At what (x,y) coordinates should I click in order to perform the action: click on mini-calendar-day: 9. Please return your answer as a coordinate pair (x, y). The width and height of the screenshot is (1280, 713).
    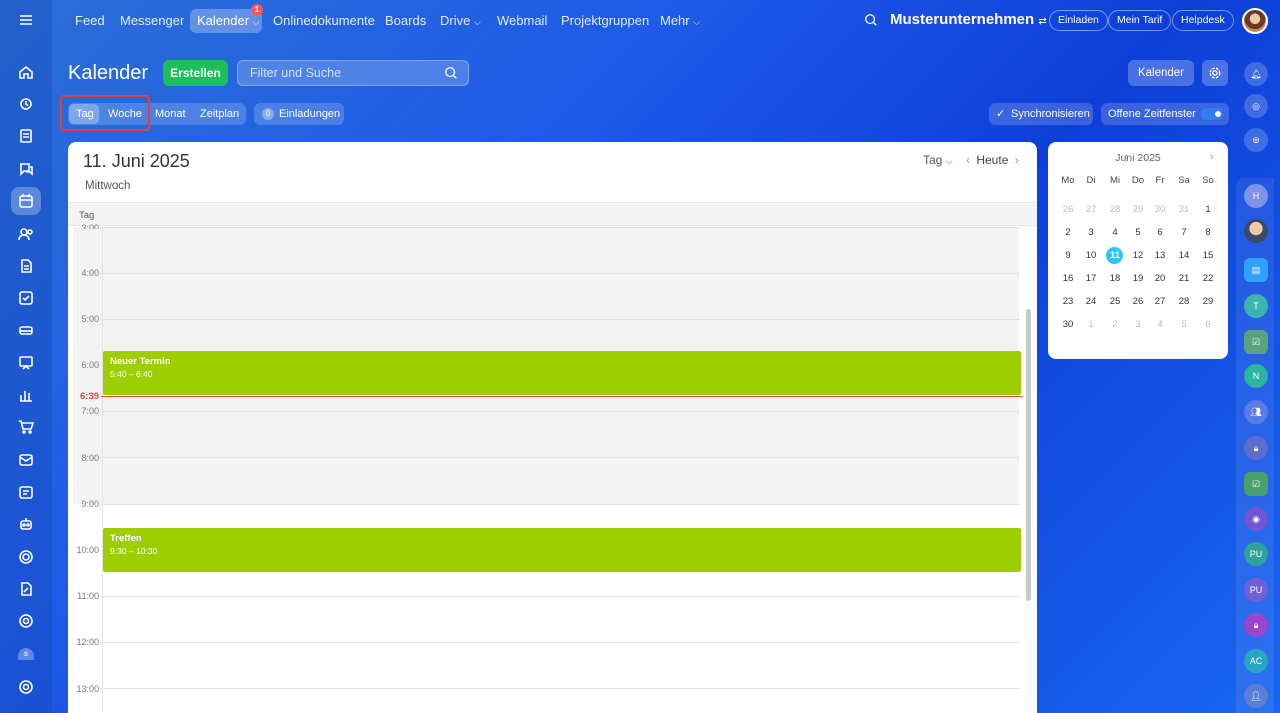
    Looking at the image, I should click on (1068, 255).